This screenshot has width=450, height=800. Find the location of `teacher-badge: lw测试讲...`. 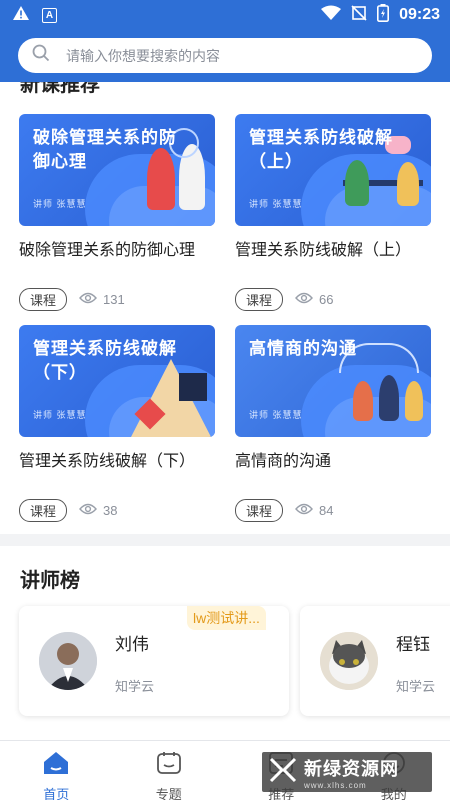

teacher-badge: lw测试讲... is located at coordinates (226, 618).